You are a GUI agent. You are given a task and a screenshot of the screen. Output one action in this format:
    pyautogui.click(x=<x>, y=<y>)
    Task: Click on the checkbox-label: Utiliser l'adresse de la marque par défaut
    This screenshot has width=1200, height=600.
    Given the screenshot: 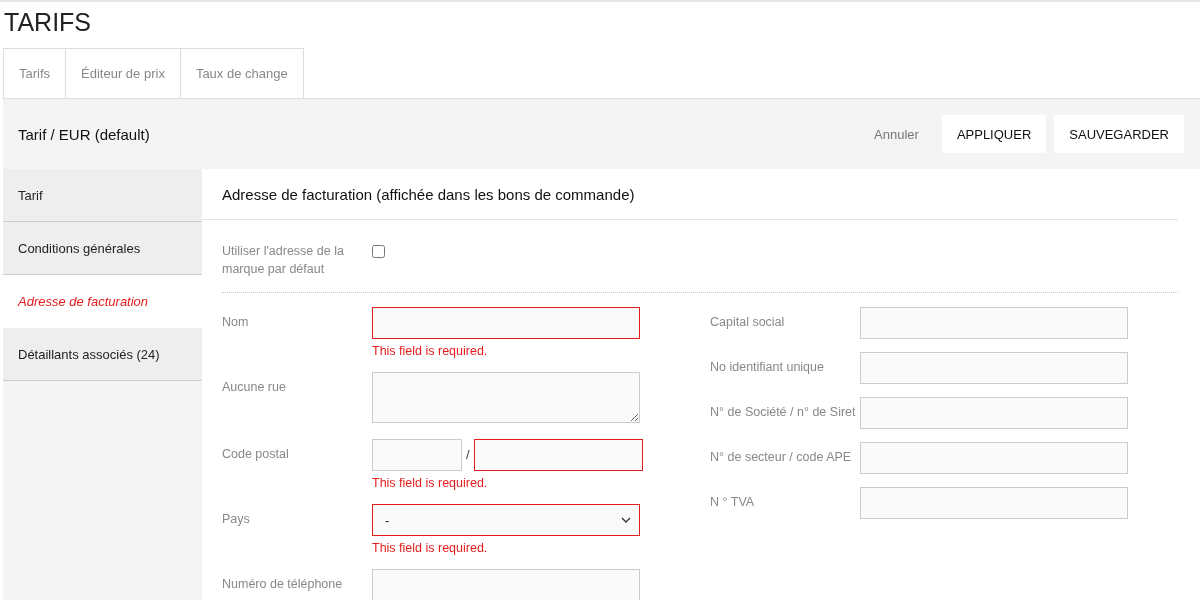 What is the action you would take?
    pyautogui.click(x=283, y=260)
    